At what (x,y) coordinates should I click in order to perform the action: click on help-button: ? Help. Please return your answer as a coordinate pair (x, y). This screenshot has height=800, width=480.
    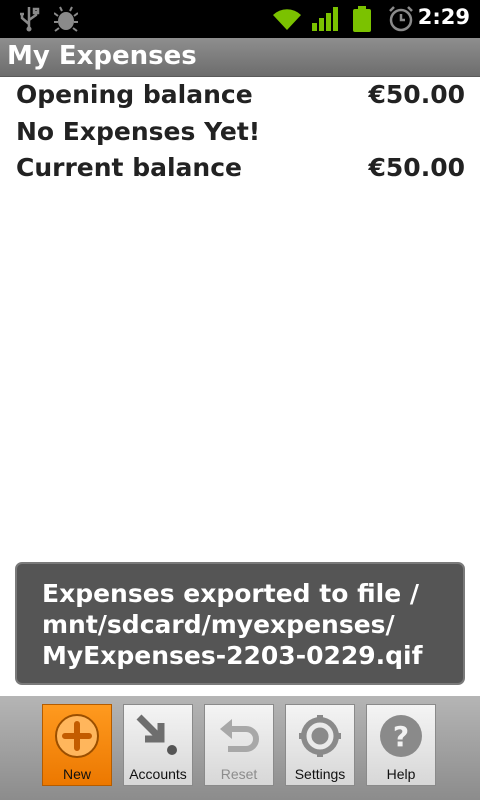
    Looking at the image, I should click on (401, 745).